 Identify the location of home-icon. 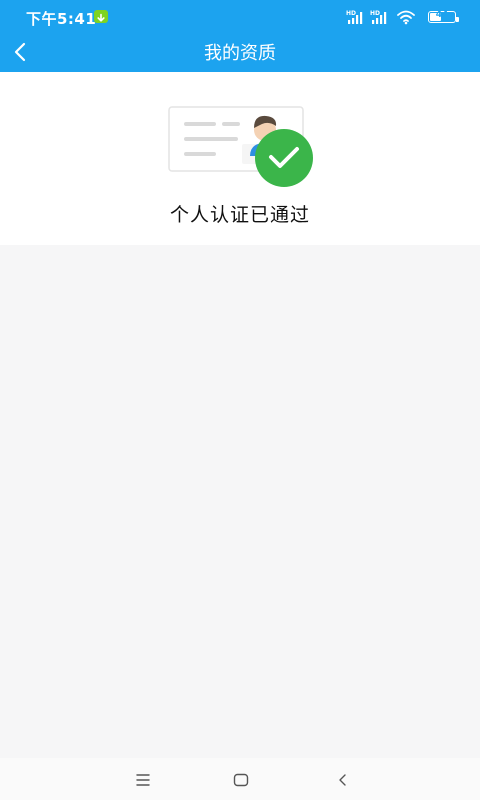
(241, 780).